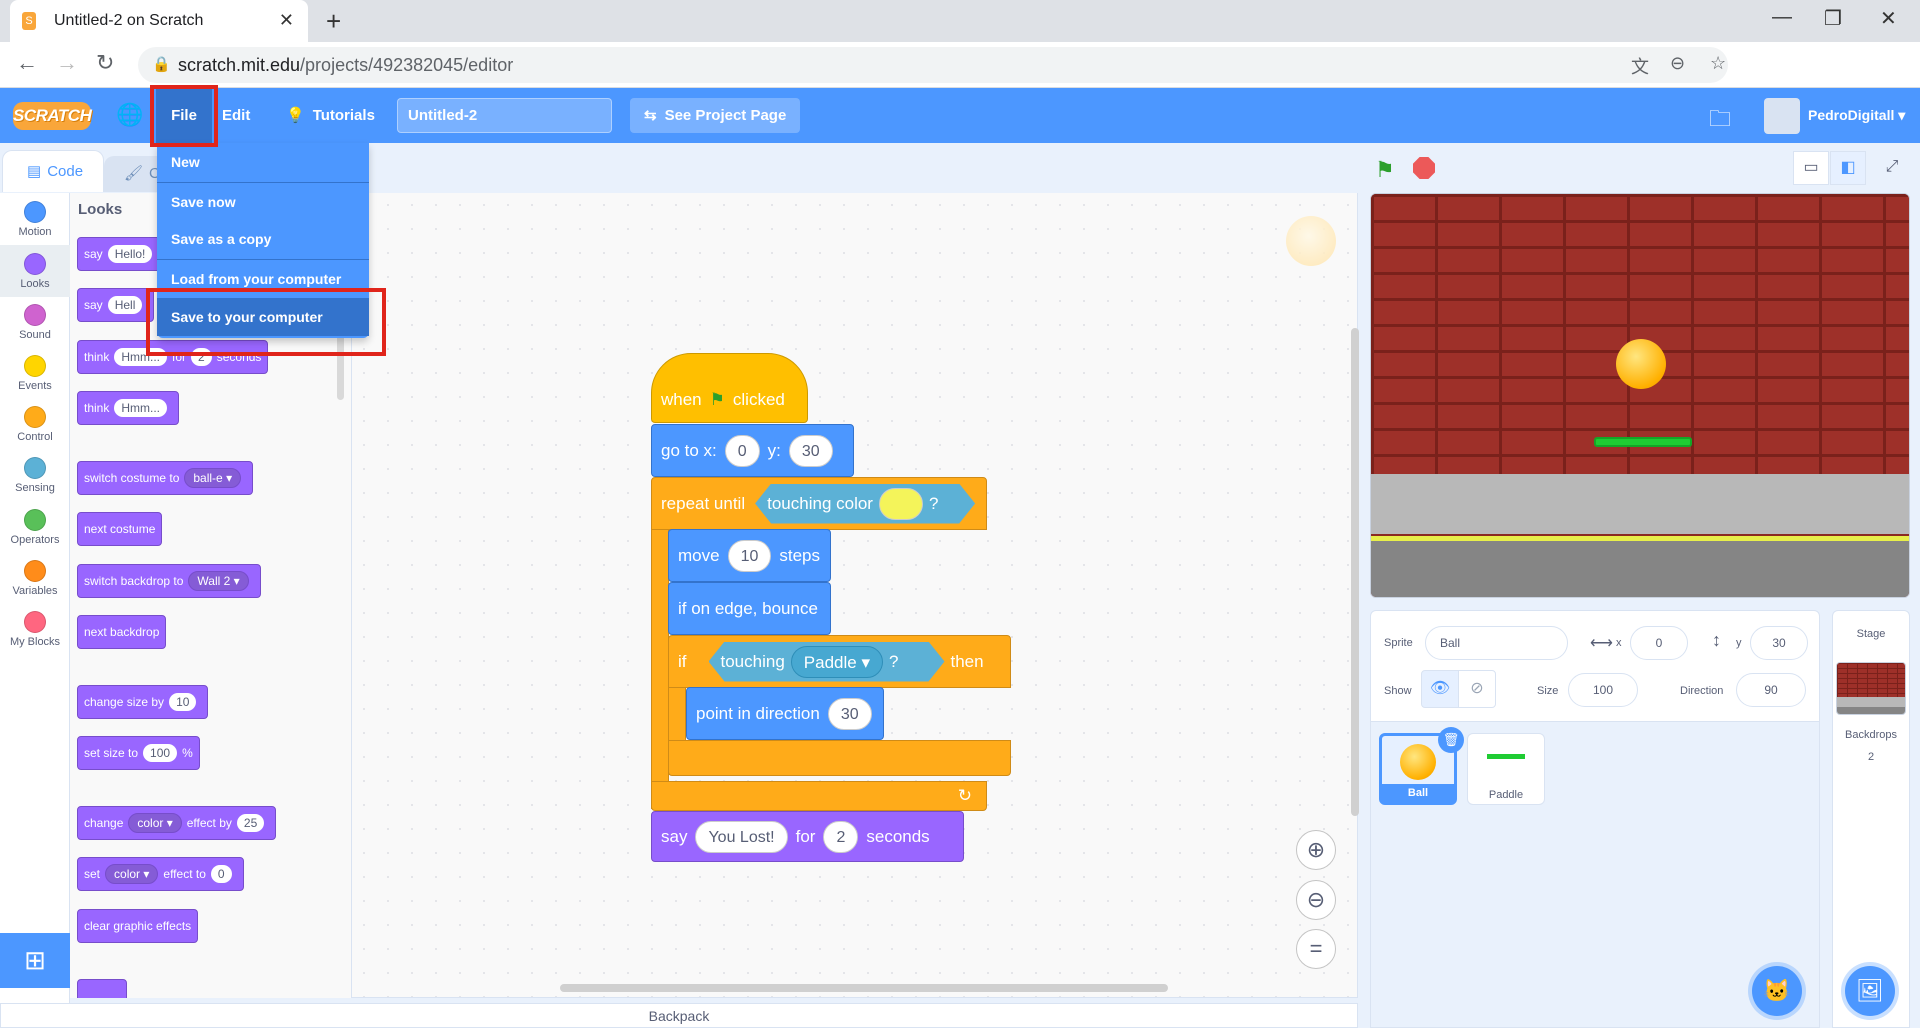 This screenshot has height=1028, width=1920. Describe the element at coordinates (1848, 168) in the screenshot. I see `normal-stage-icon: ◧` at that location.